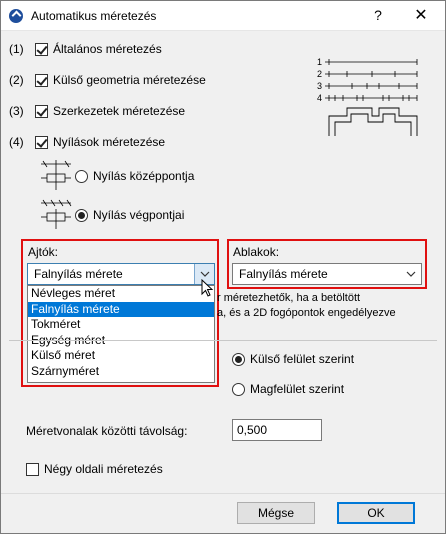 Image resolution: width=446 pixels, height=534 pixels. Describe the element at coordinates (319, 98) in the screenshot. I see `preview-label: 4` at that location.